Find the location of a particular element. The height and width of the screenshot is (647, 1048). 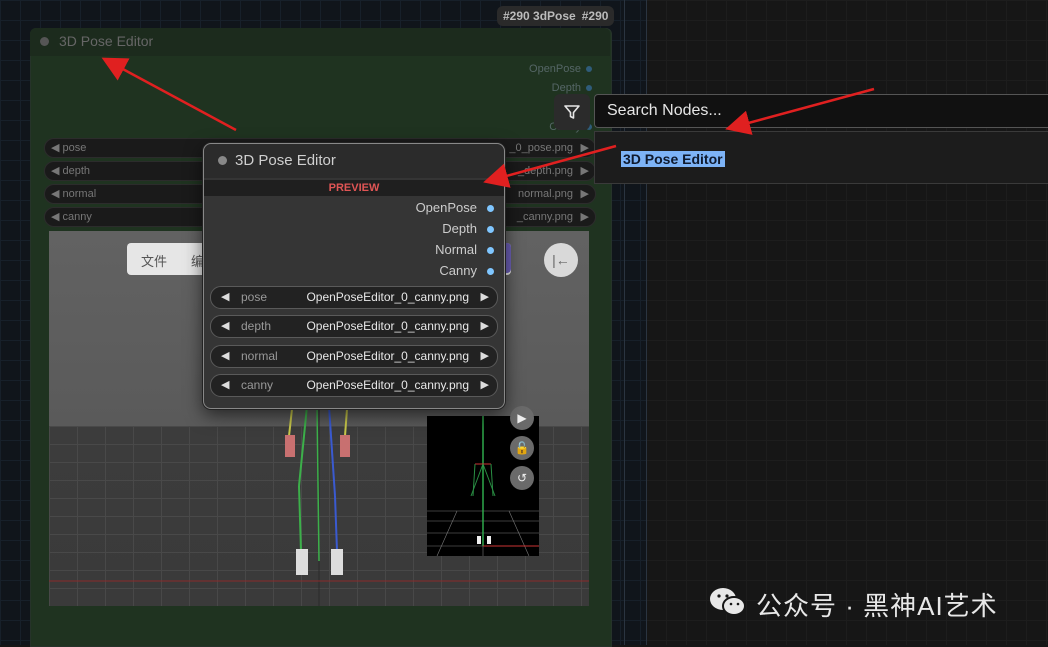

wechat-logo-icon is located at coordinates (728, 602).